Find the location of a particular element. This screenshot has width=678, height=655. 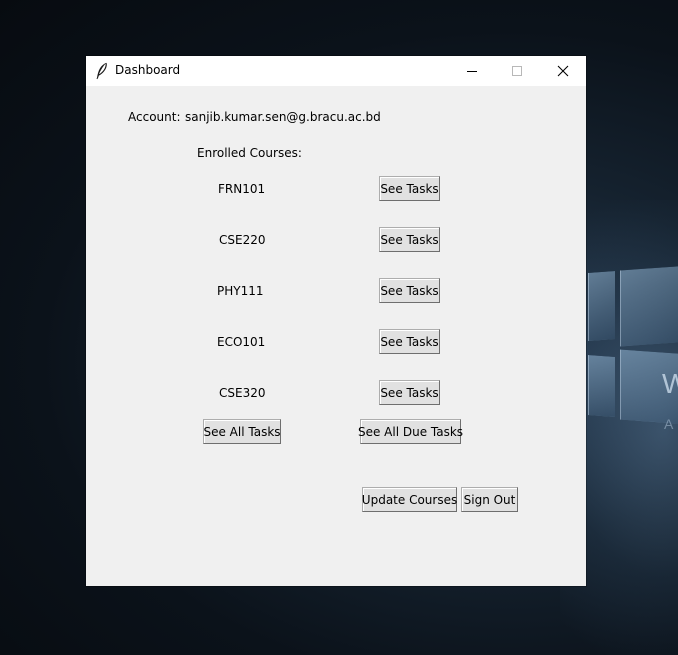

wallpaper-subtext: A is located at coordinates (669, 424).